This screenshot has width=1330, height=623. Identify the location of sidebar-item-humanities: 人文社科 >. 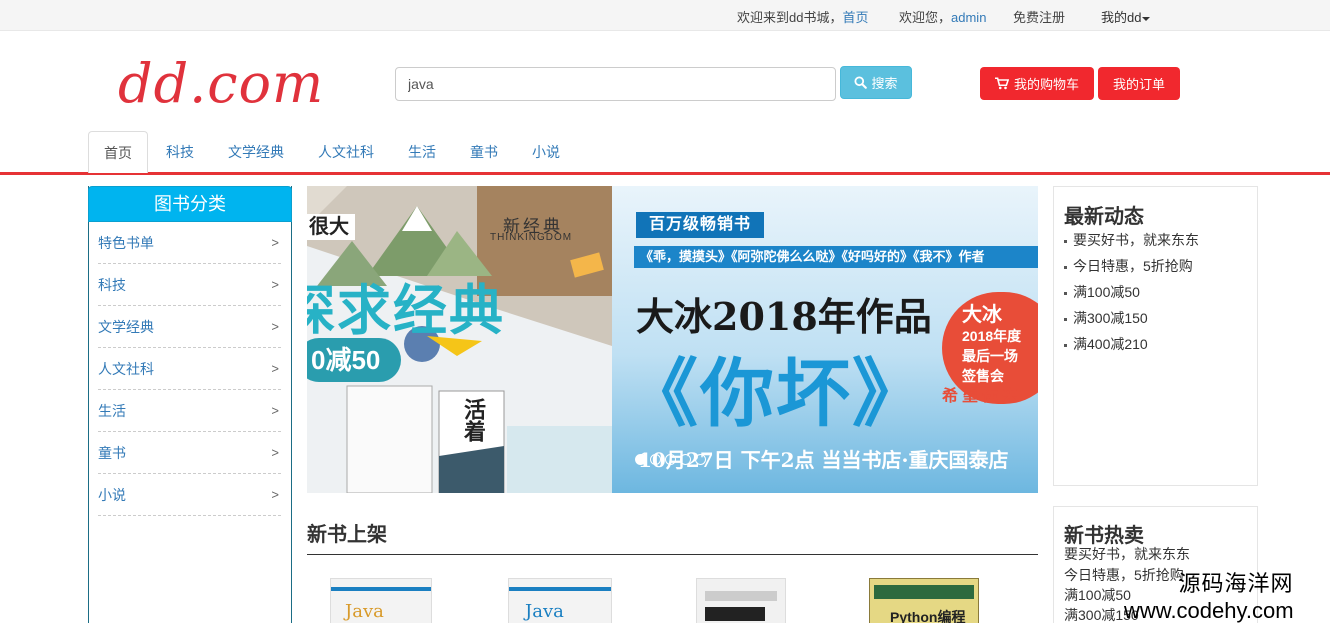
(189, 369).